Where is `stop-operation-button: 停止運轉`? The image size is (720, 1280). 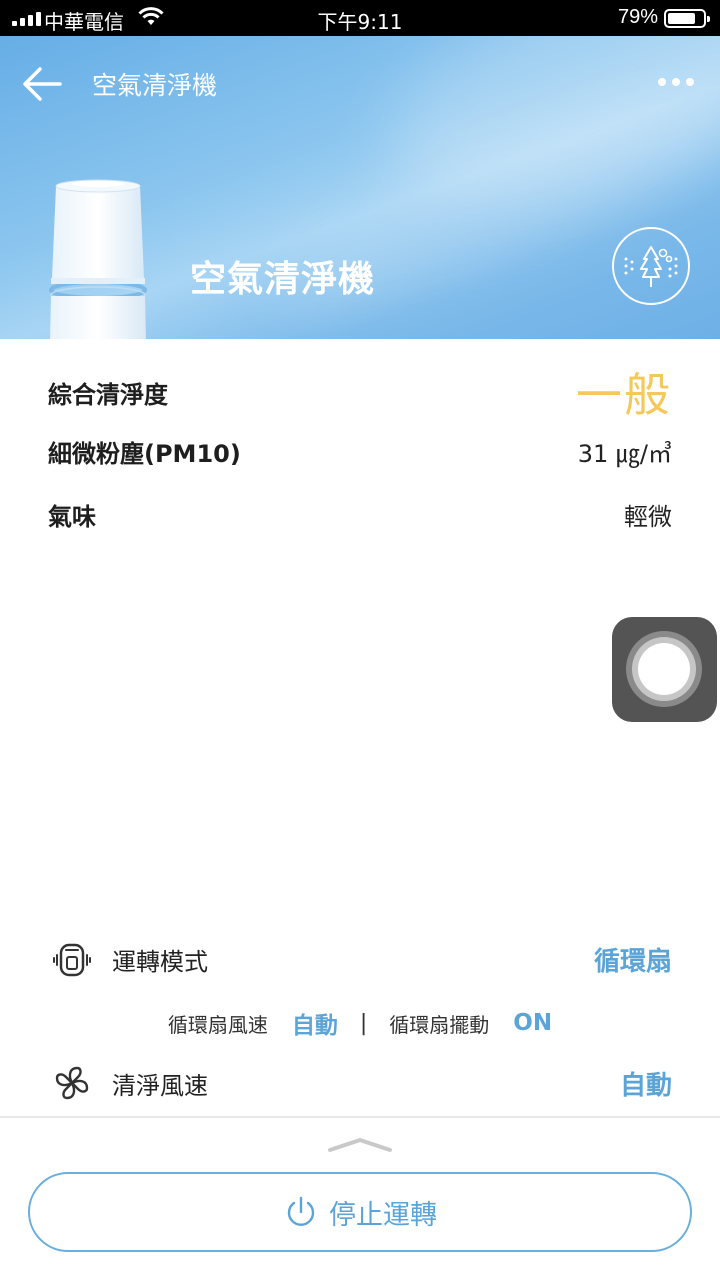 stop-operation-button: 停止運轉 is located at coordinates (360, 1212).